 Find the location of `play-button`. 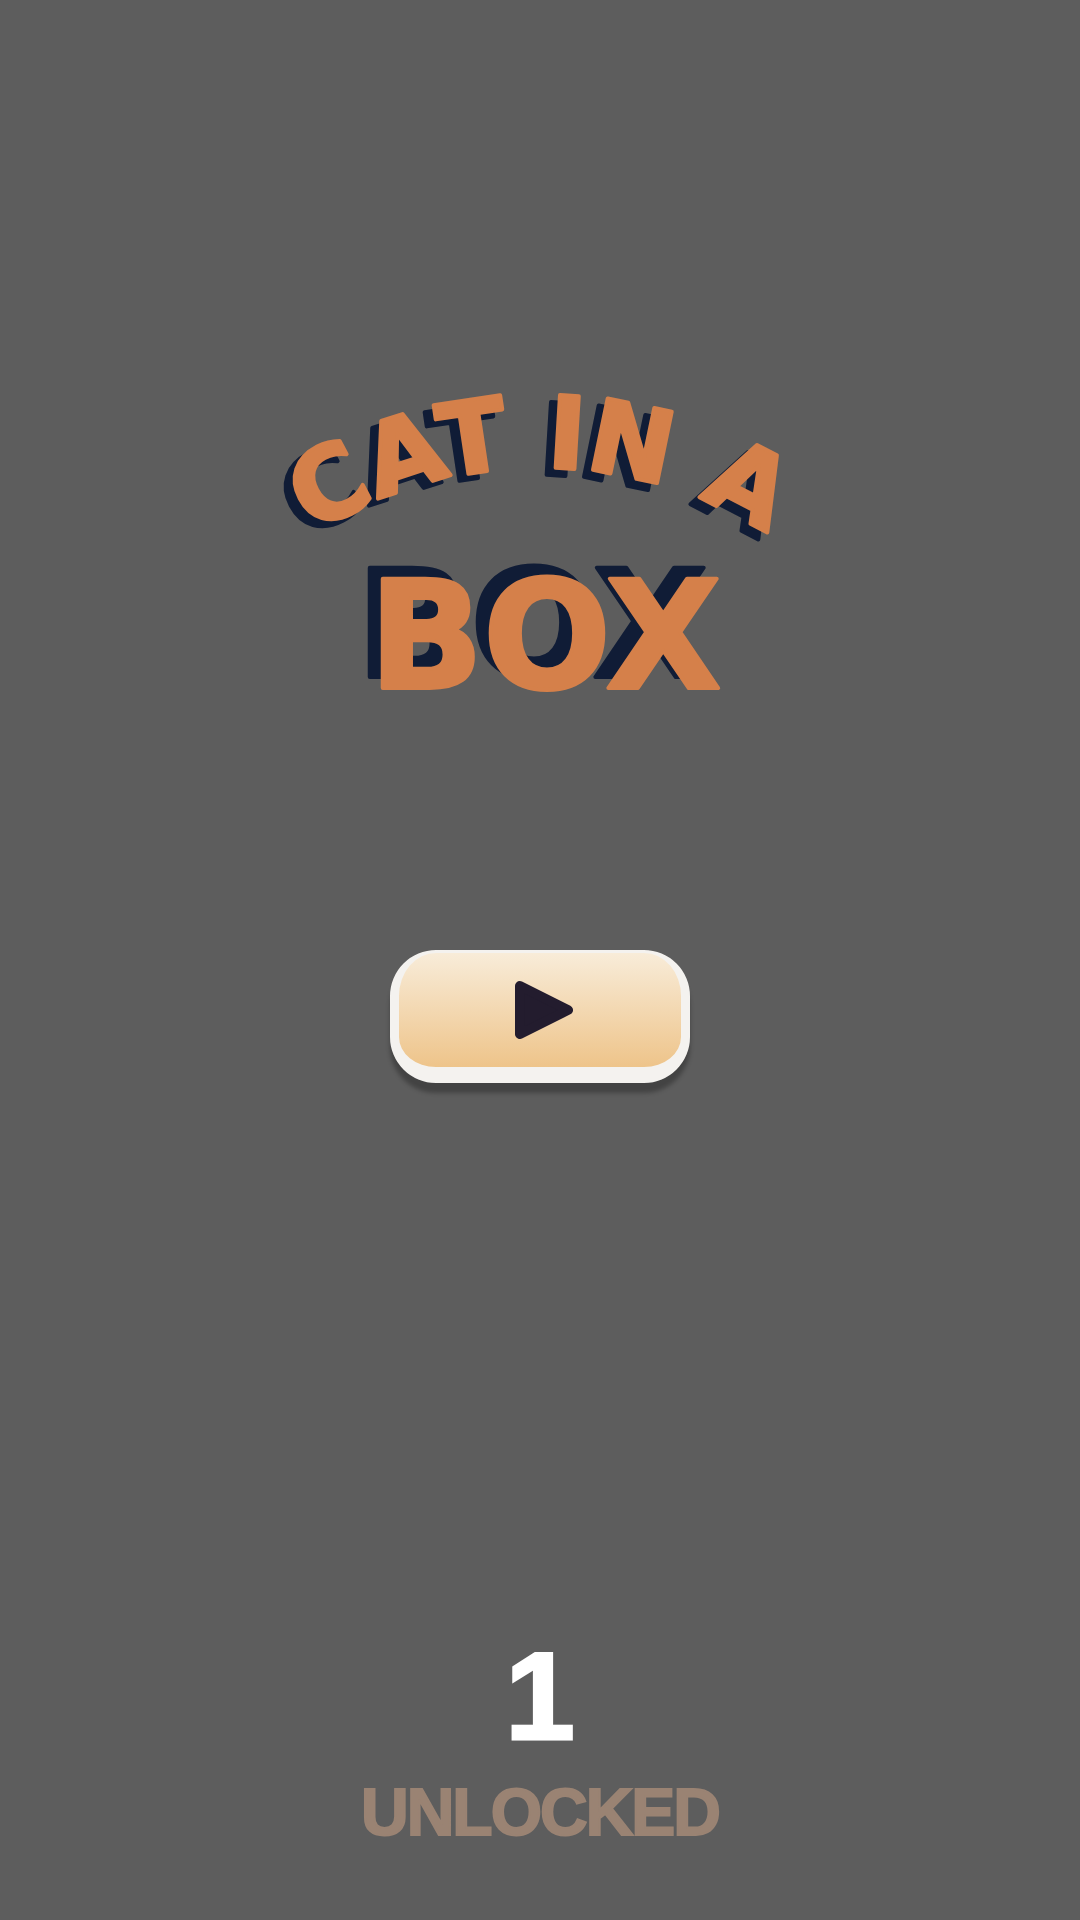

play-button is located at coordinates (540, 1016).